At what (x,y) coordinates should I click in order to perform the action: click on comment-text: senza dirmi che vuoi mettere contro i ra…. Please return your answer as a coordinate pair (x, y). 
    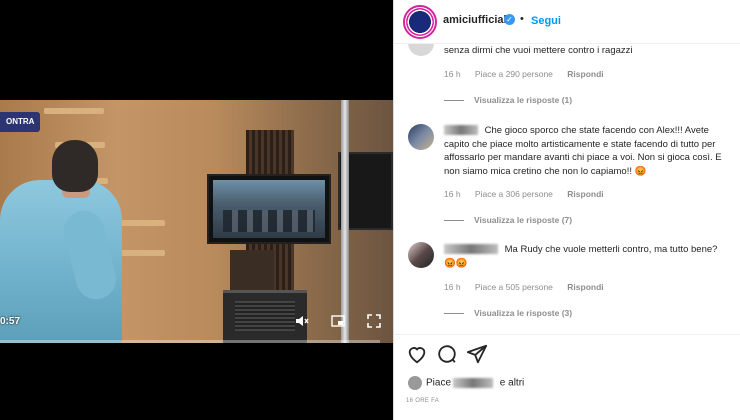
    Looking at the image, I should click on (538, 50).